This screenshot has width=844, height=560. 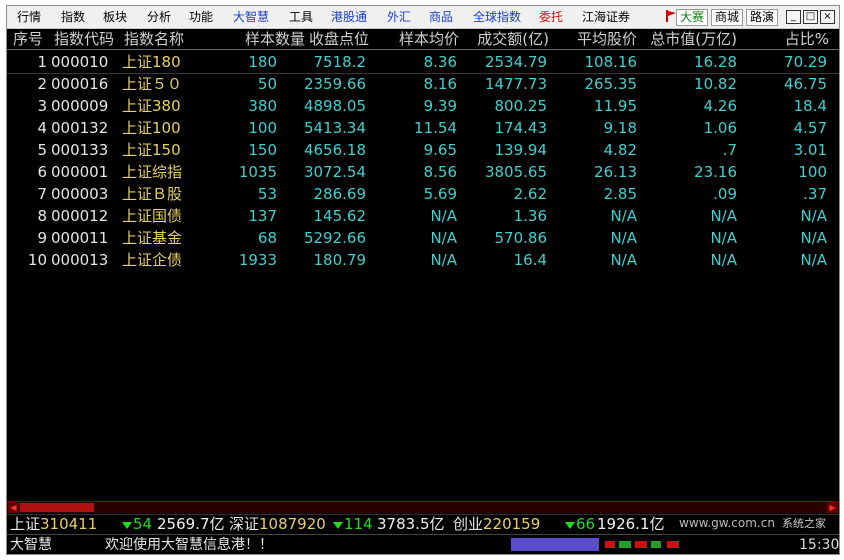 I want to click on menu-weituo: 委托, so click(x=551, y=17).